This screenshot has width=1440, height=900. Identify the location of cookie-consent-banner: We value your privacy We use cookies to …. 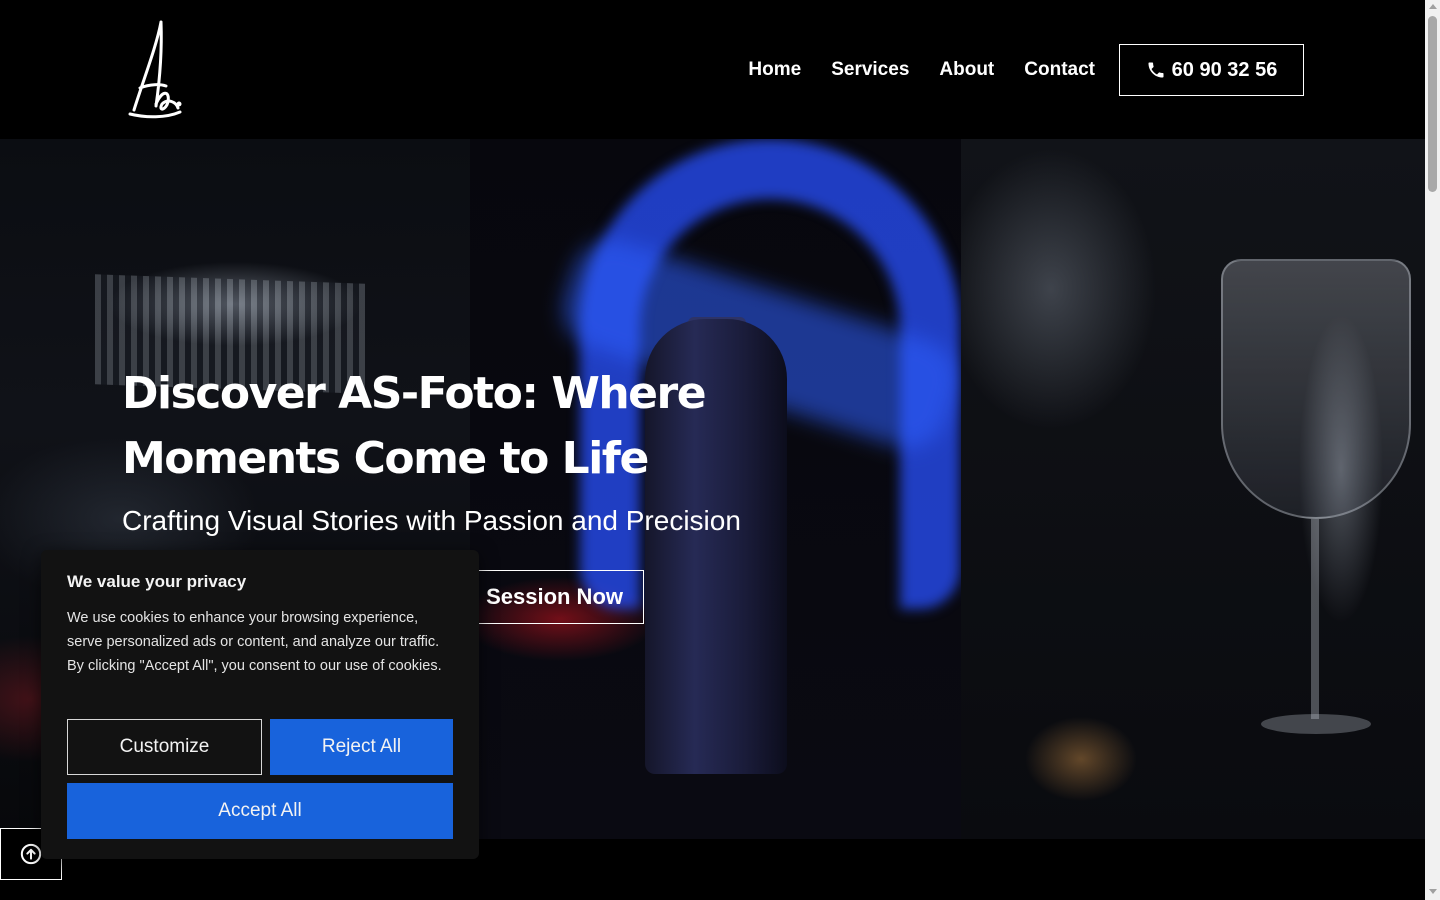
(260, 704).